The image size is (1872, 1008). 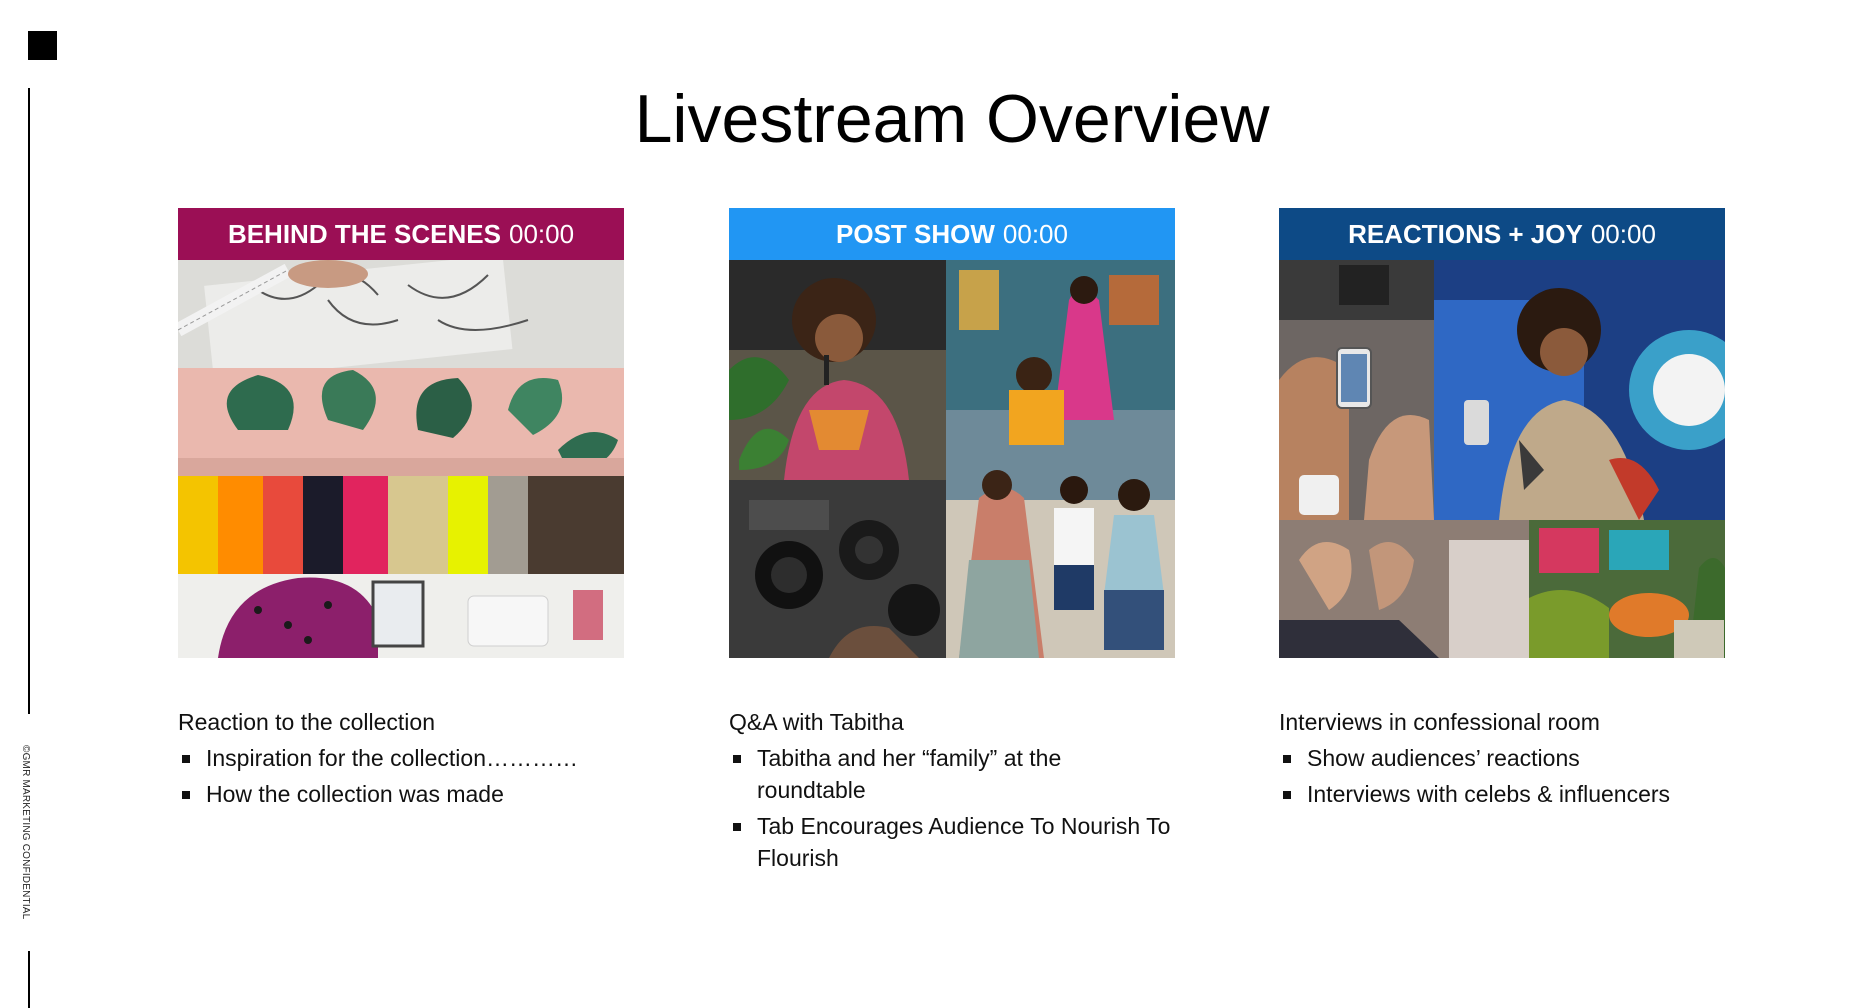 I want to click on bullet-item: How the collection was made, so click(x=413, y=794).